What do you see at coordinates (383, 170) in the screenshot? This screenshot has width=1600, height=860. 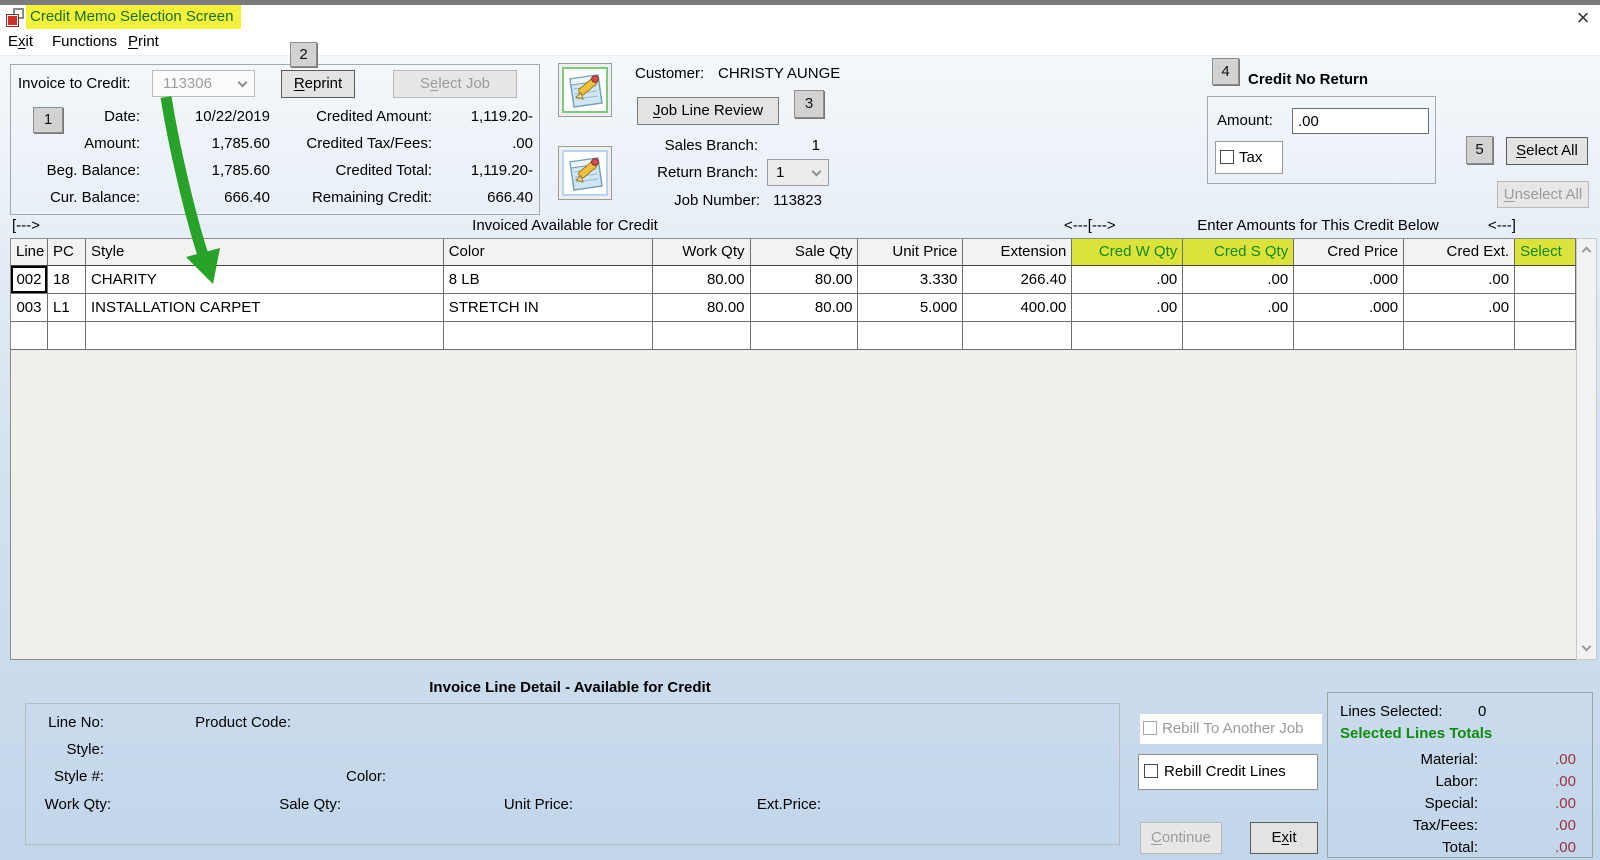 I see `credited-total-label: Credited Total:` at bounding box center [383, 170].